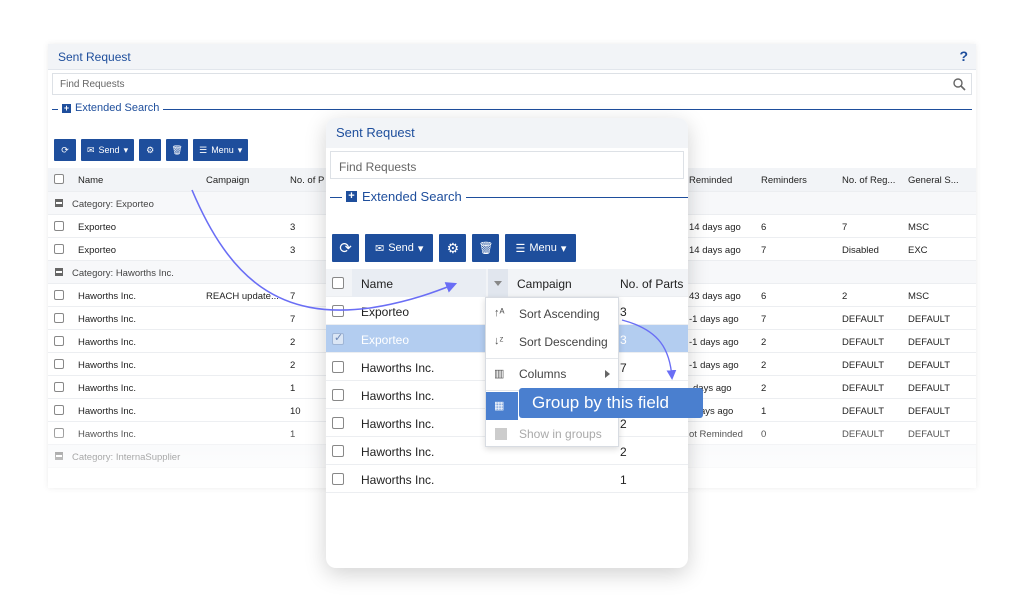  Describe the element at coordinates (499, 374) in the screenshot. I see `columns-icon: ▥` at that location.